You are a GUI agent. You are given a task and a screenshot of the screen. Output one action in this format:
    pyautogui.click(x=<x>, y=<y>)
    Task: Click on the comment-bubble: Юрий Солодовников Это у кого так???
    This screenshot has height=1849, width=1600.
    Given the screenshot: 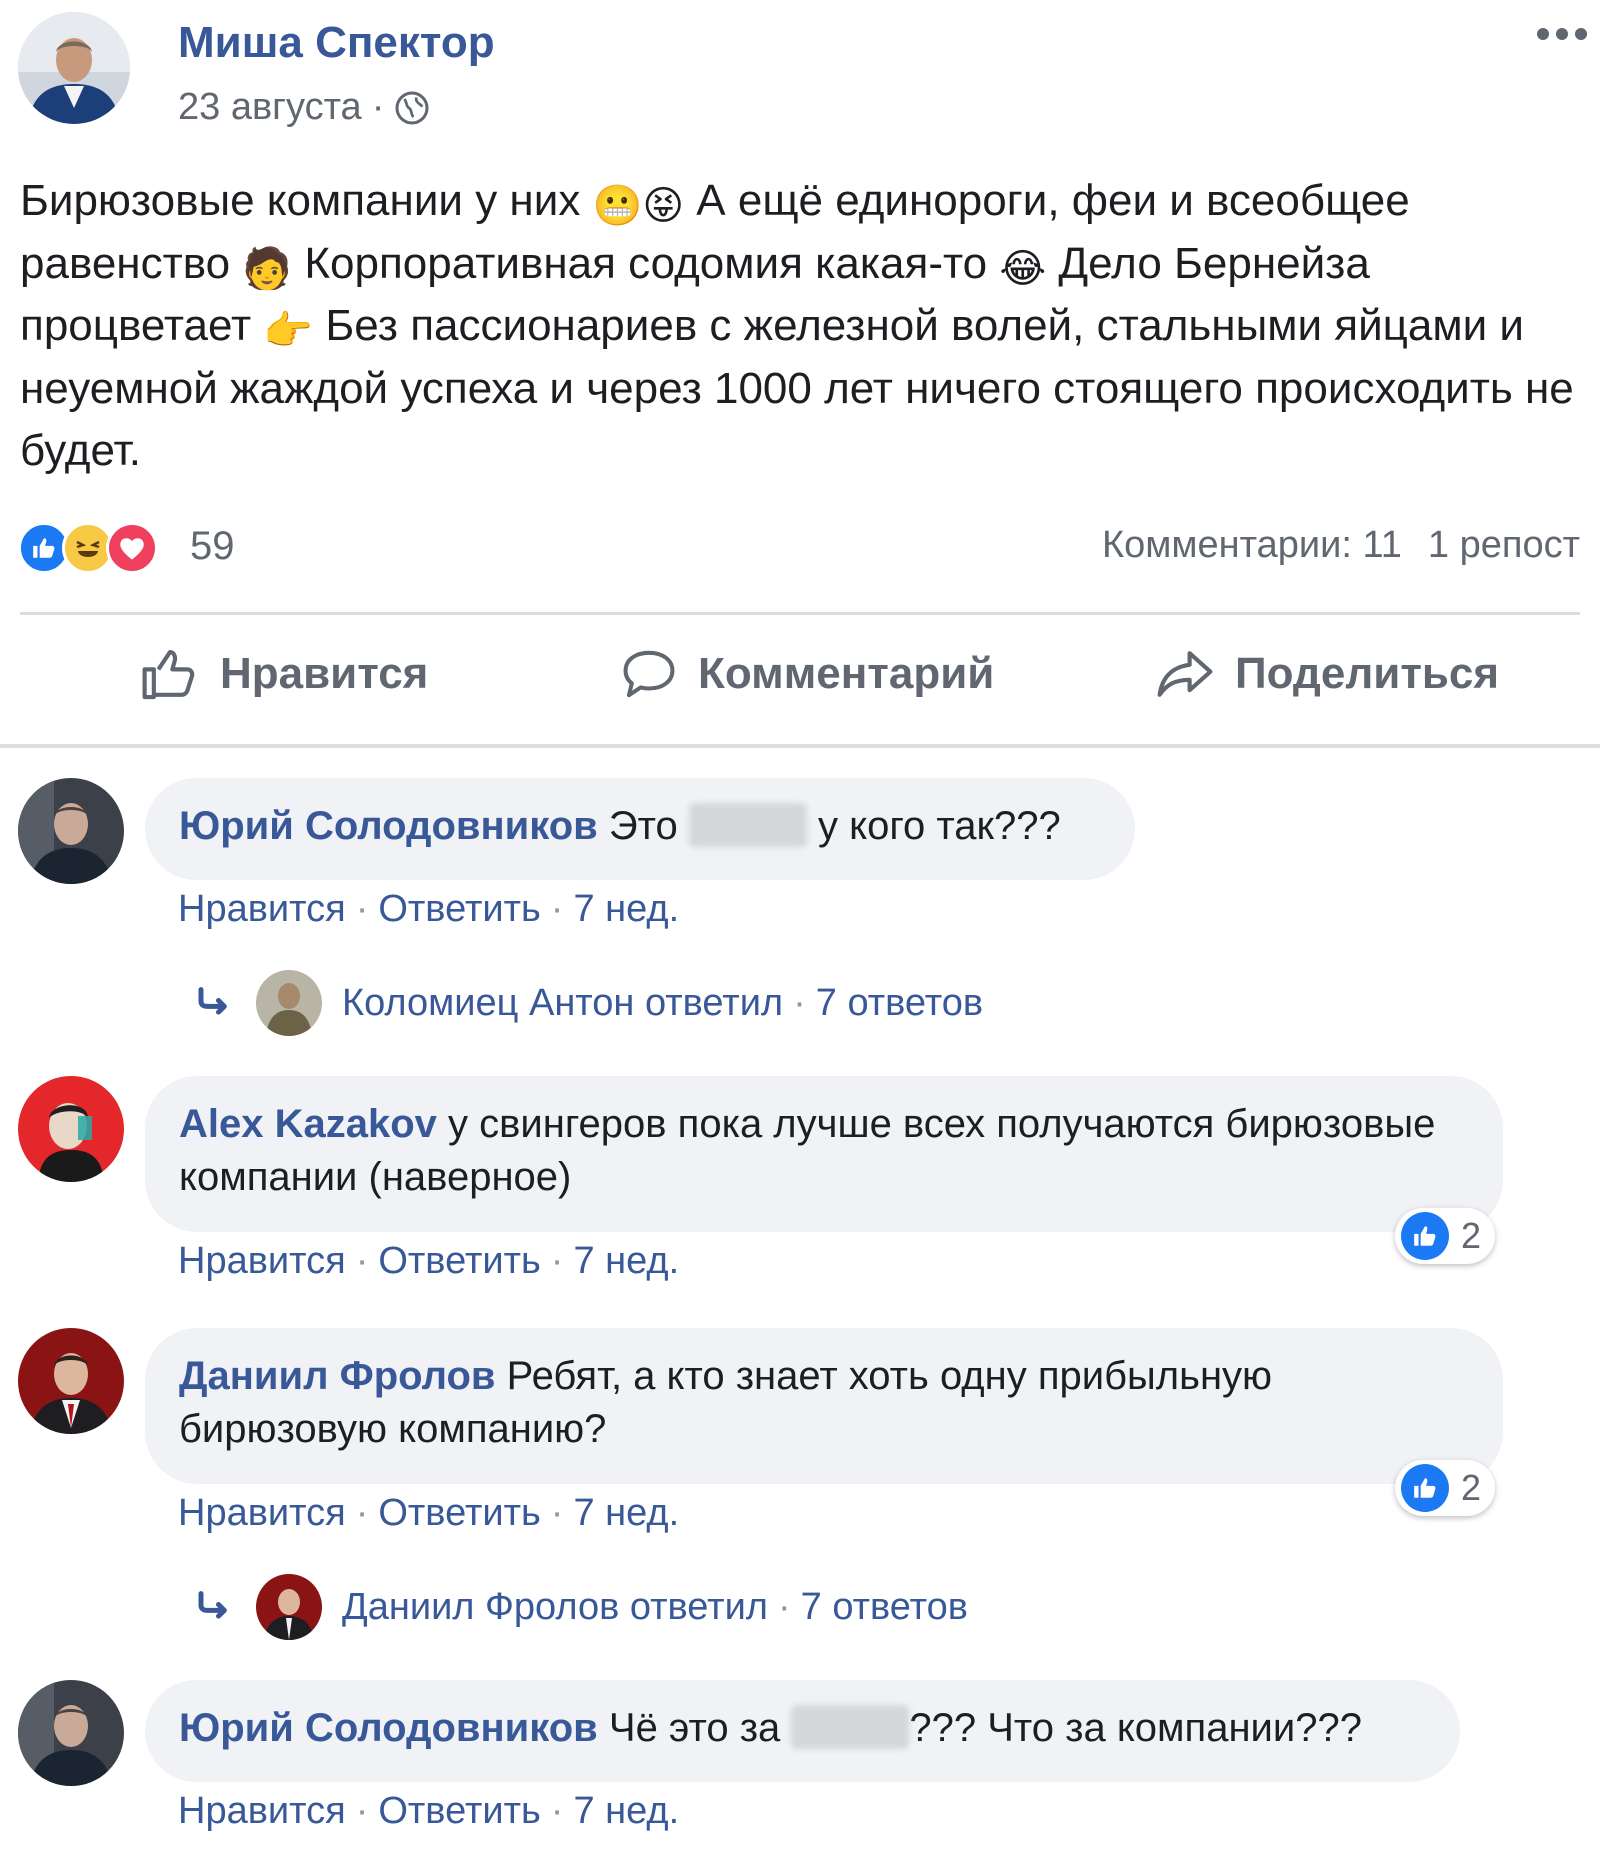 What is the action you would take?
    pyautogui.click(x=640, y=829)
    